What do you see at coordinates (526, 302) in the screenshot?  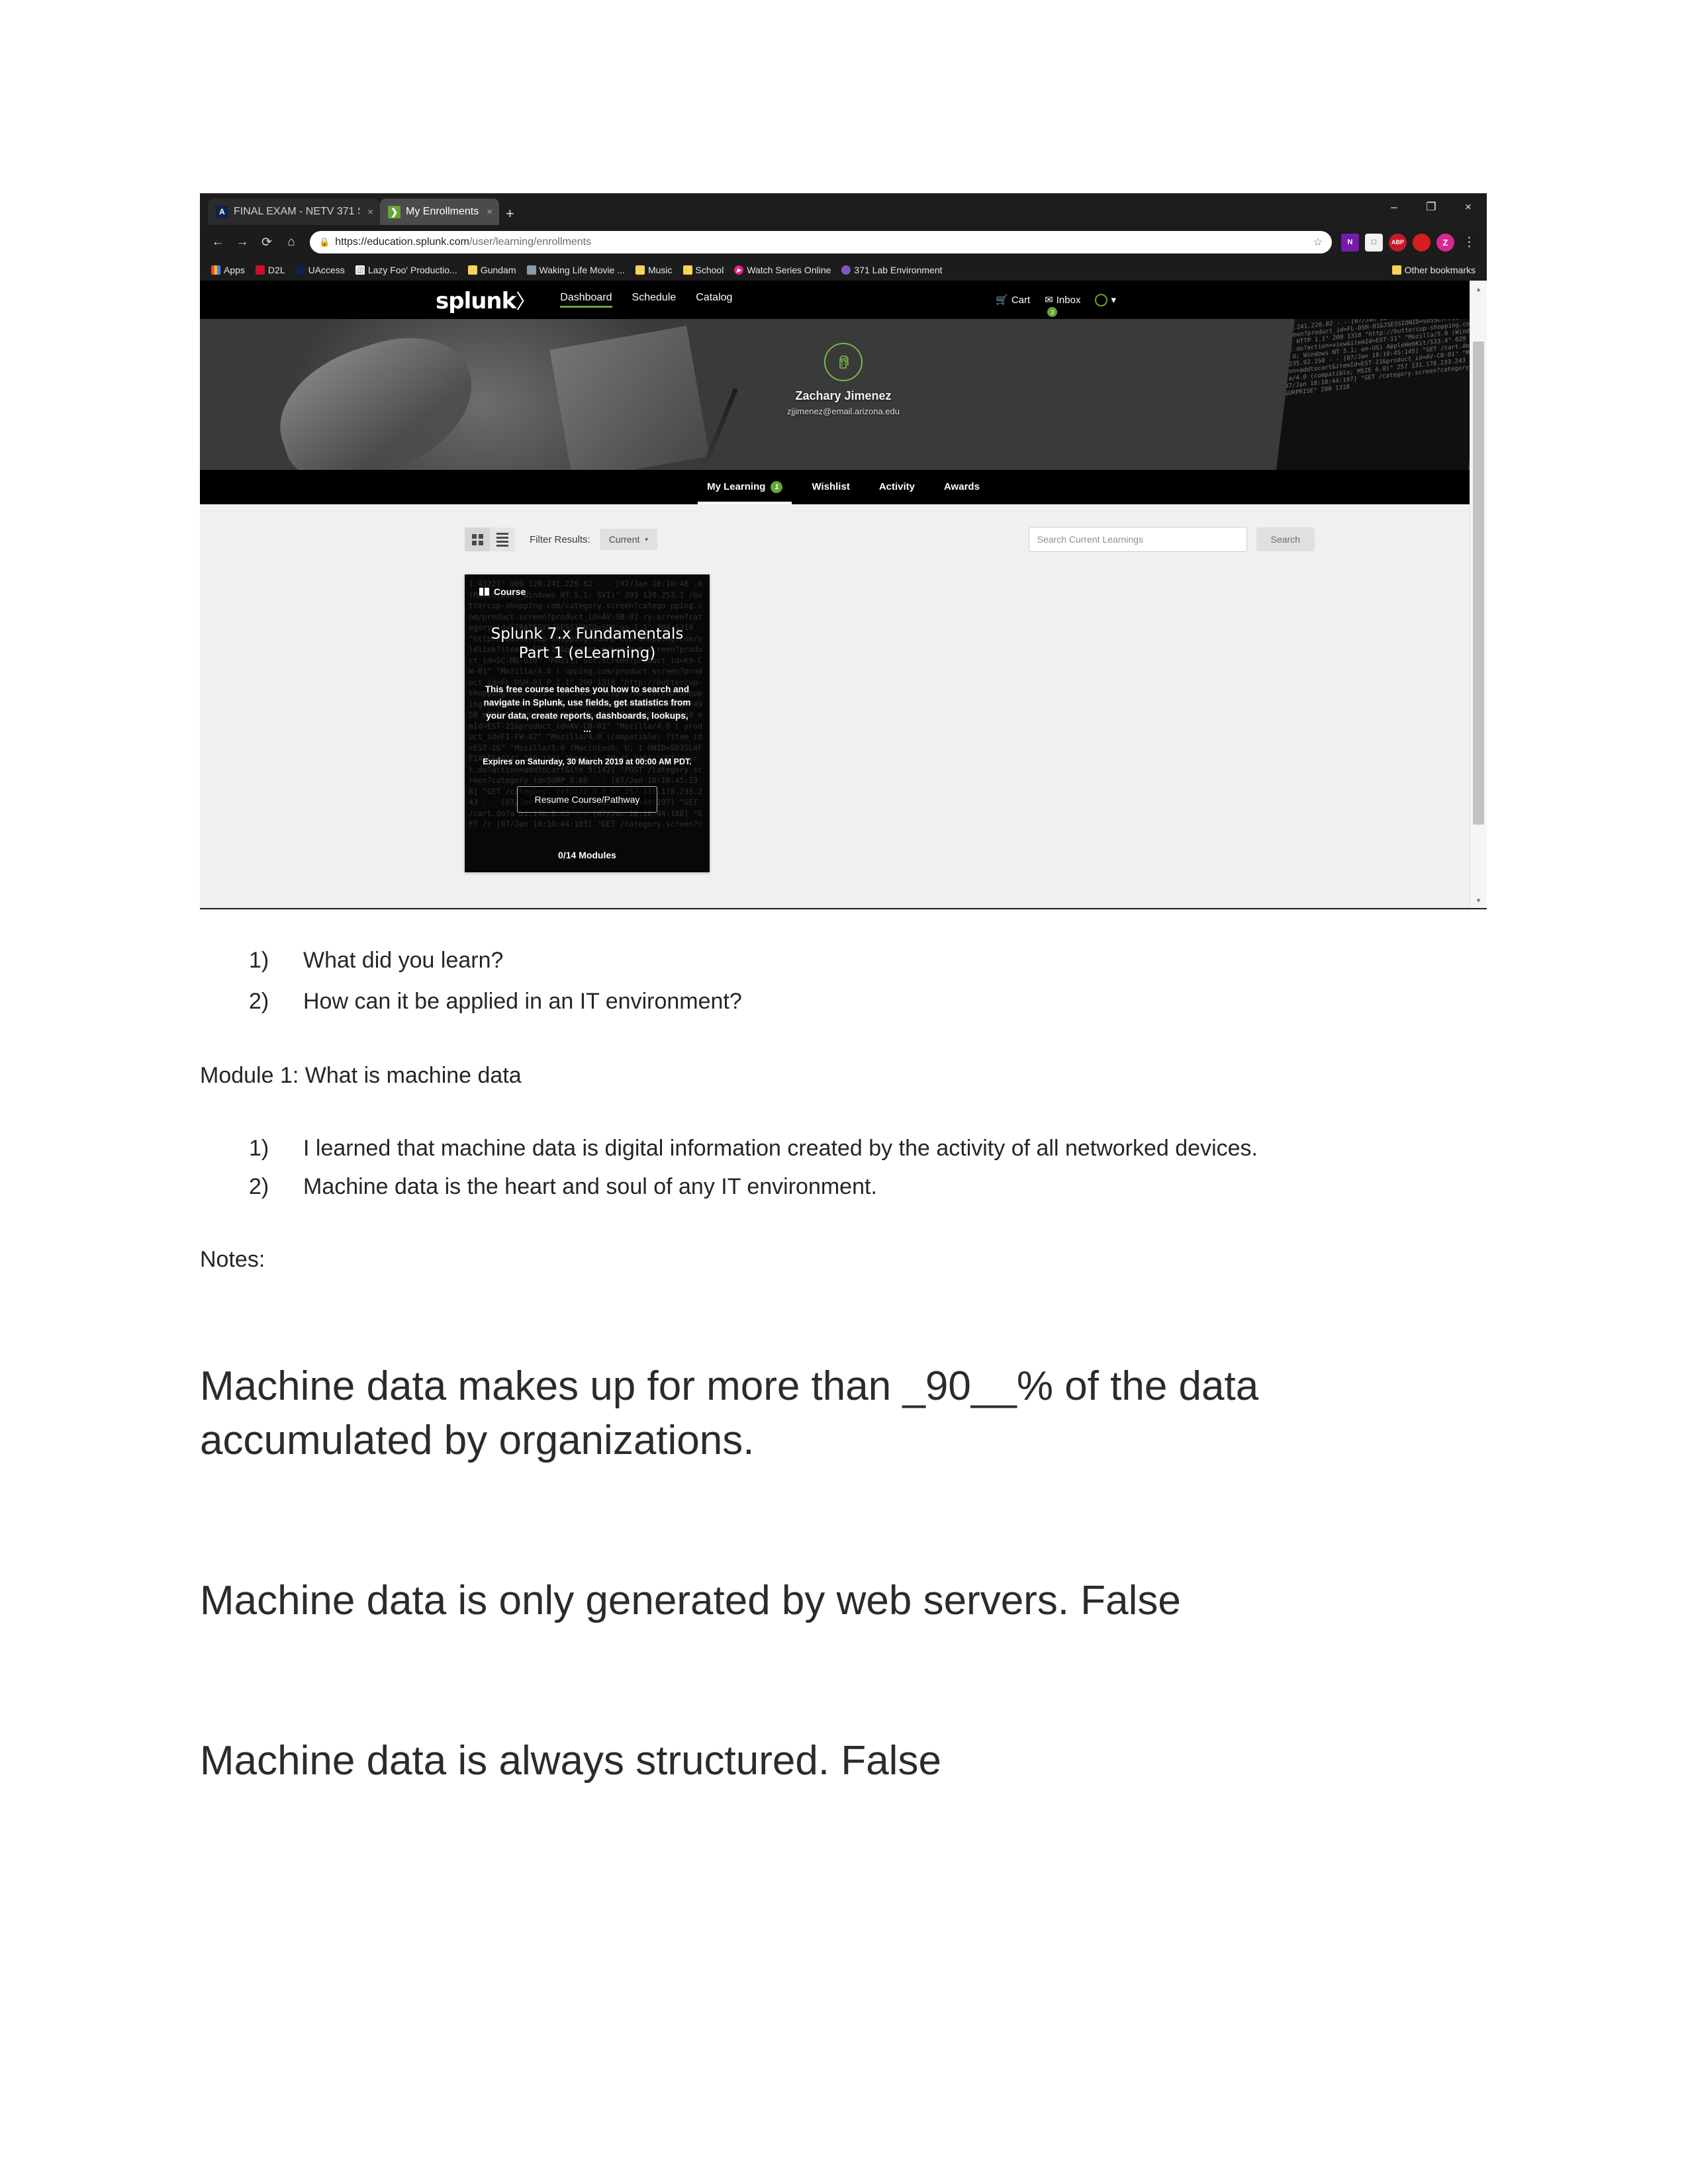 I see `splunk-chevron-icon: 〉` at bounding box center [526, 302].